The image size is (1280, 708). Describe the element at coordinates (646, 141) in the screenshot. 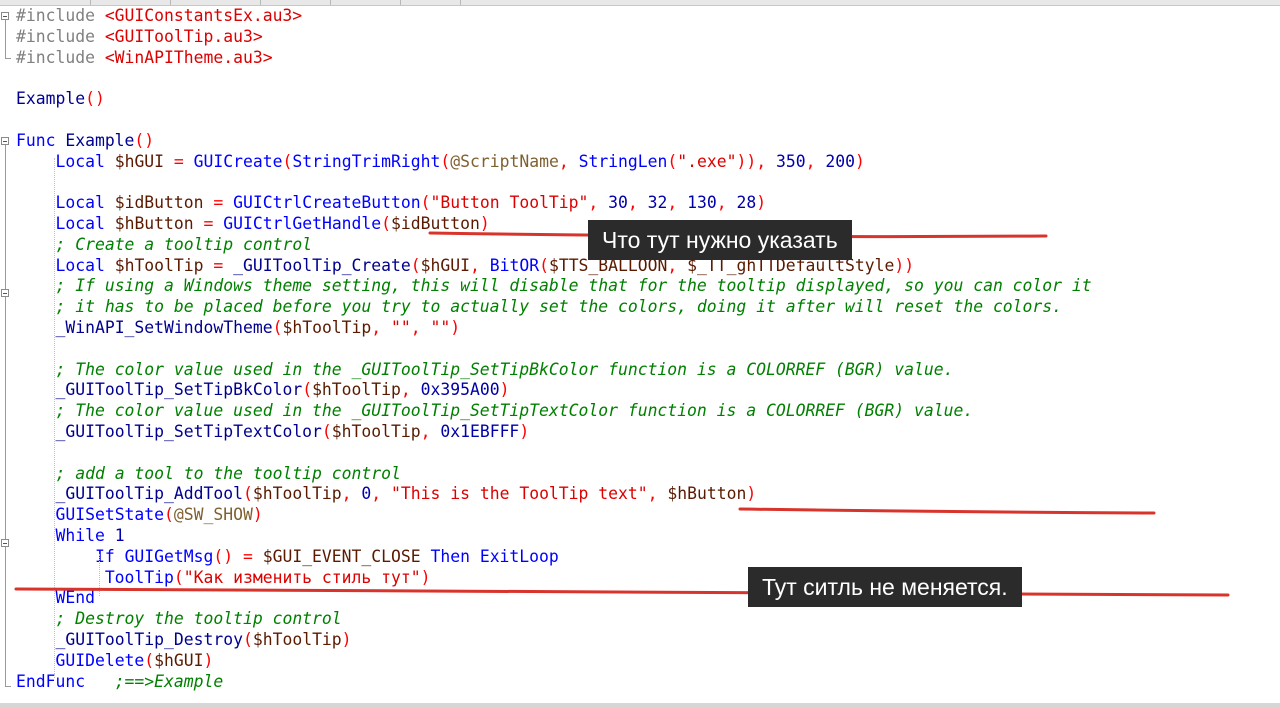

I see `code-line: Func Example()` at that location.